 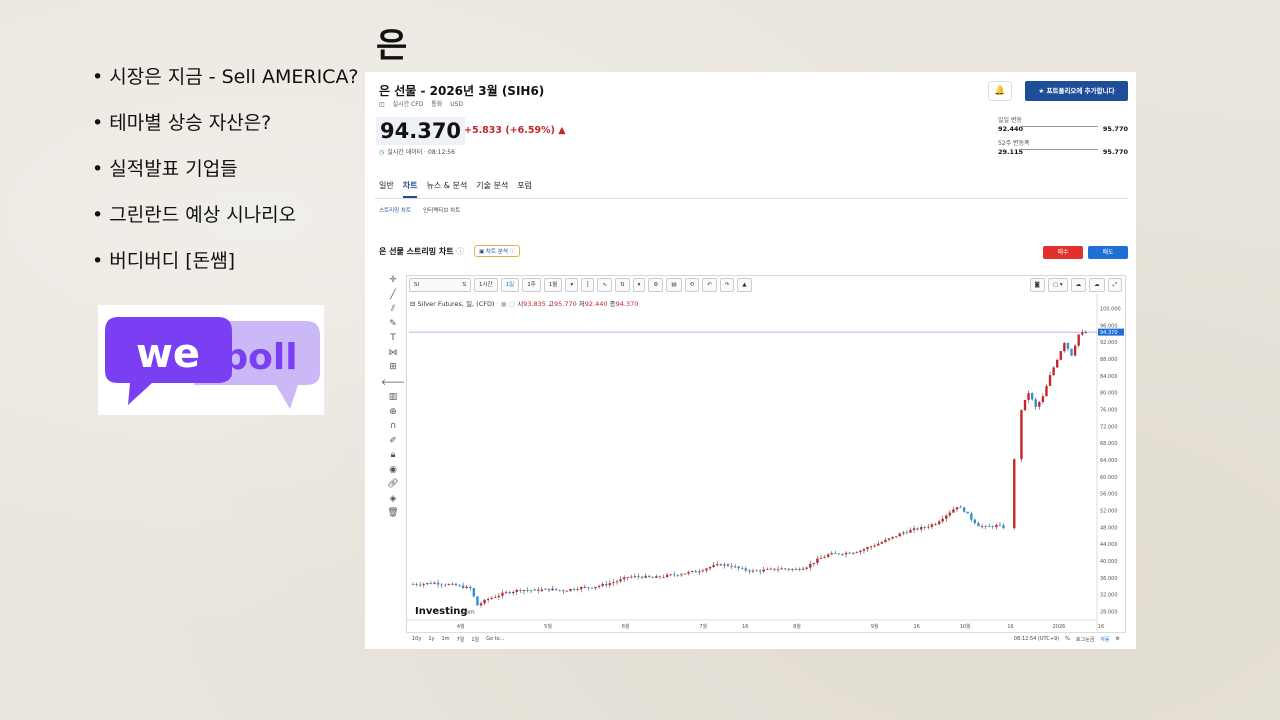 I want to click on add-portfolio-button: ★ 포트폴리오에 추가합니다, so click(x=1076, y=91).